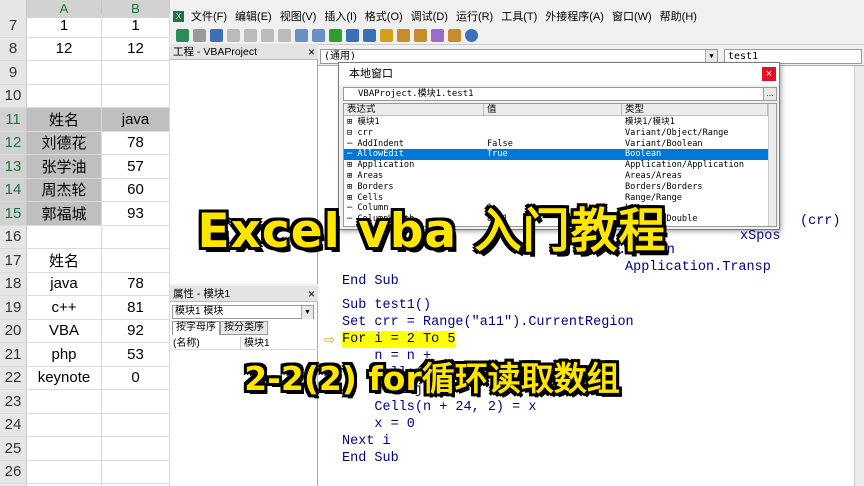 This screenshot has width=864, height=486. Describe the element at coordinates (420, 35) in the screenshot. I see `properties-icon` at that location.